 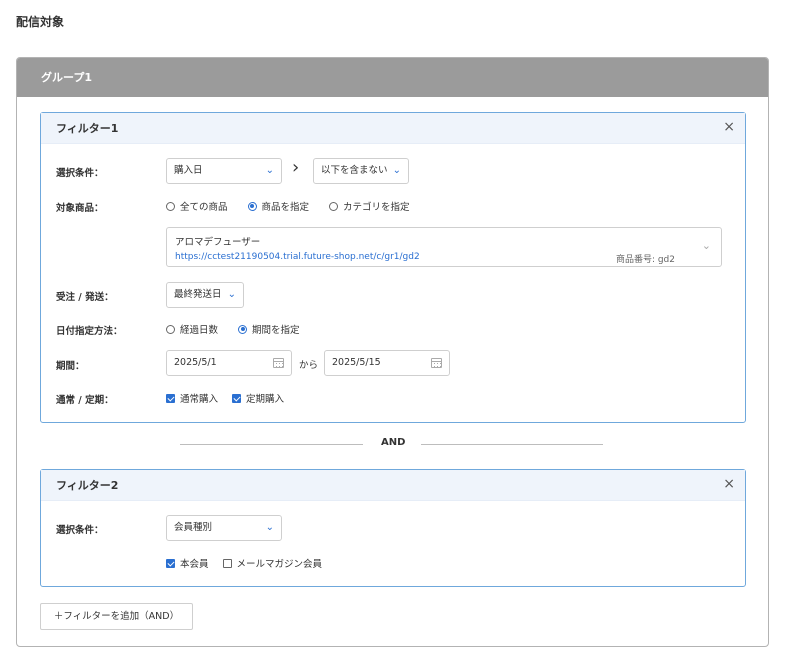 I want to click on condition-select-value: 購入日, so click(x=188, y=170).